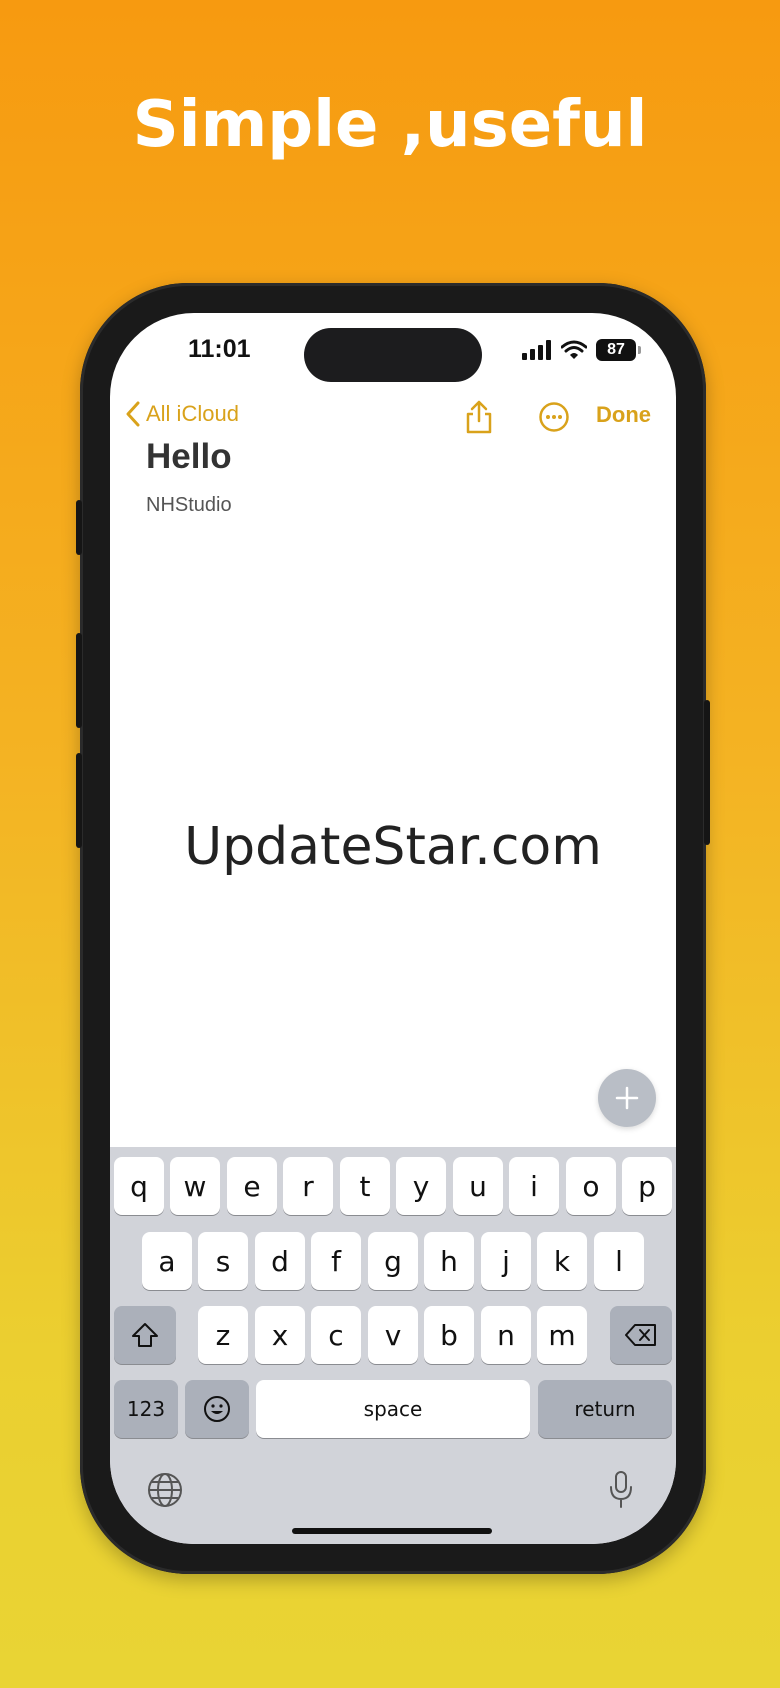 The width and height of the screenshot is (780, 1688). What do you see at coordinates (479, 417) in the screenshot?
I see `share-icon` at bounding box center [479, 417].